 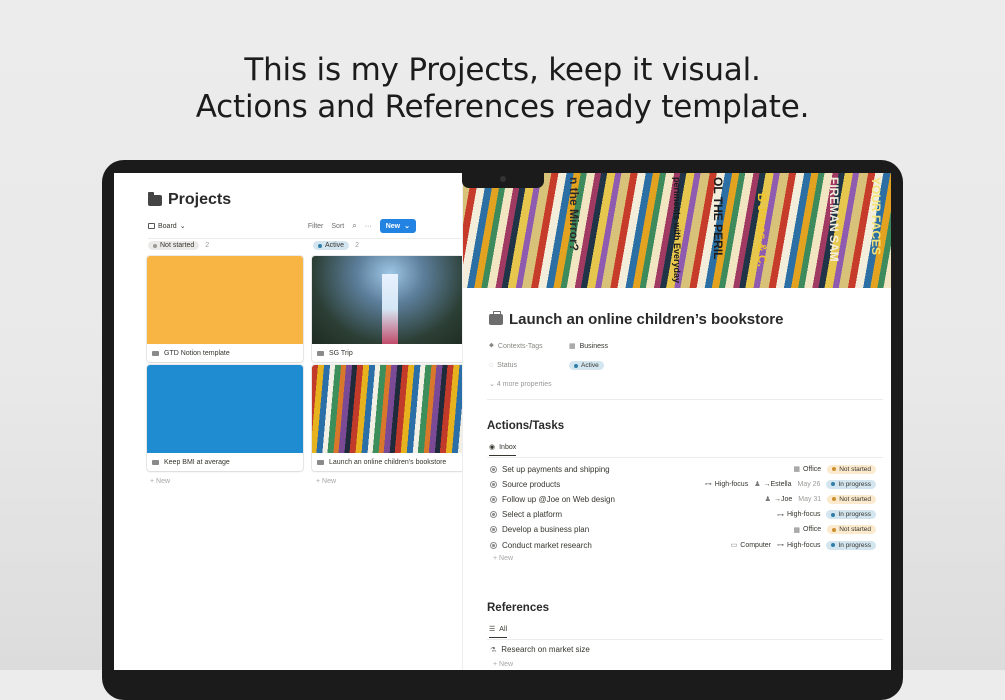 I want to click on card-cover, so click(x=225, y=409).